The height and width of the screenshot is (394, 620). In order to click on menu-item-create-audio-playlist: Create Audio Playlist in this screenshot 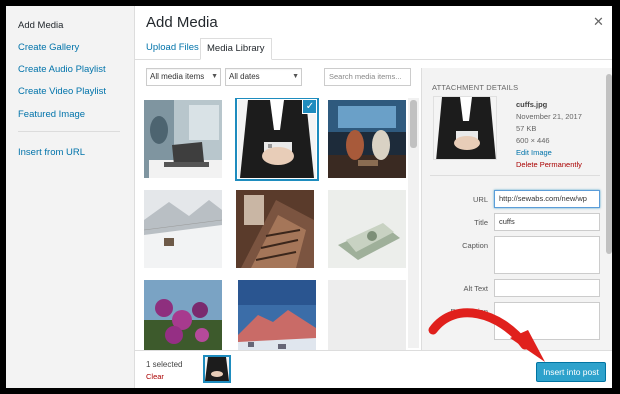, I will do `click(62, 69)`.